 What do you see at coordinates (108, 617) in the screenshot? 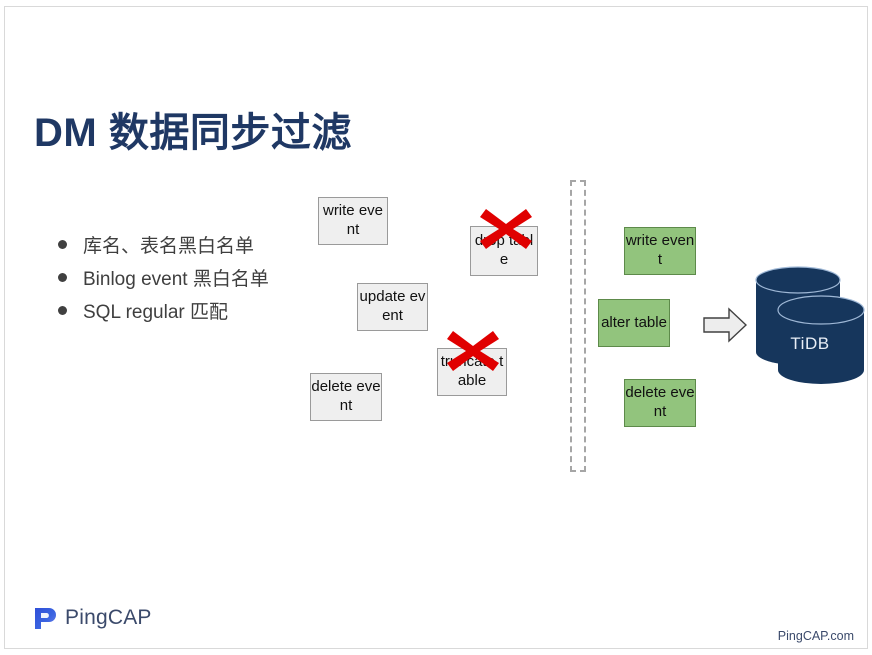
I see `pingcap-logo-text: PingCAP` at bounding box center [108, 617].